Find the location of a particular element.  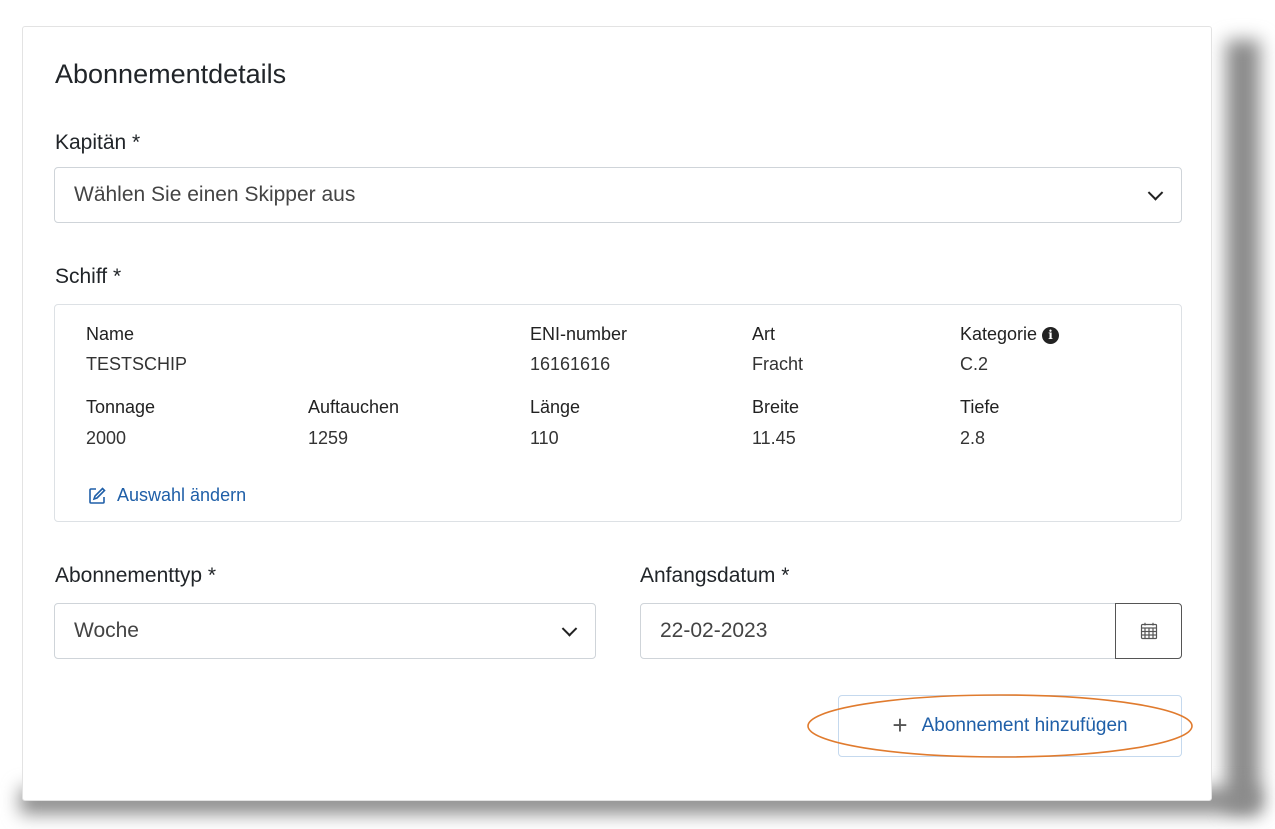

ship-tonnage-label: Tonnage is located at coordinates (121, 407).